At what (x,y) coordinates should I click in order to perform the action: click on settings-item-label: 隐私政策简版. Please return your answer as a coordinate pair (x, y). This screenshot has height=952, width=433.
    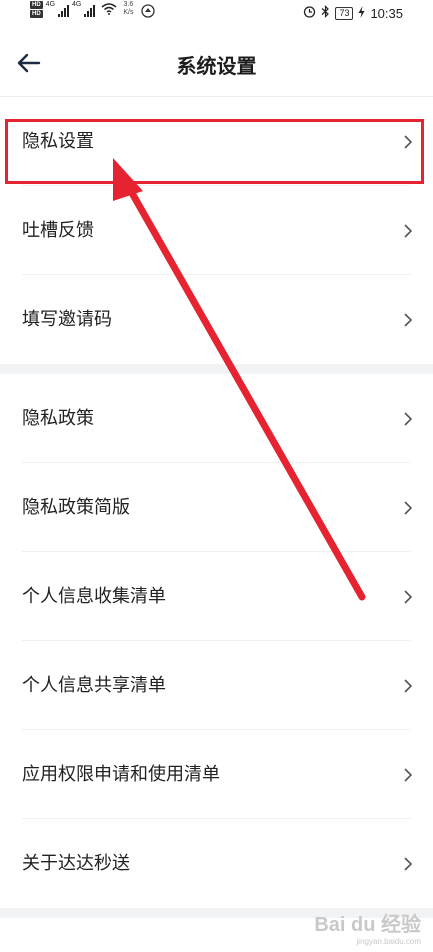
    Looking at the image, I should click on (76, 507).